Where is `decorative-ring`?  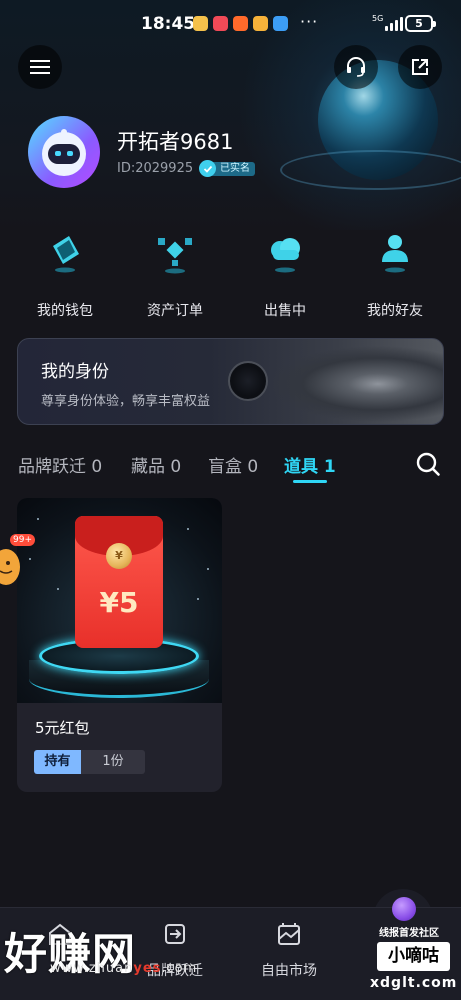 decorative-ring is located at coordinates (370, 170).